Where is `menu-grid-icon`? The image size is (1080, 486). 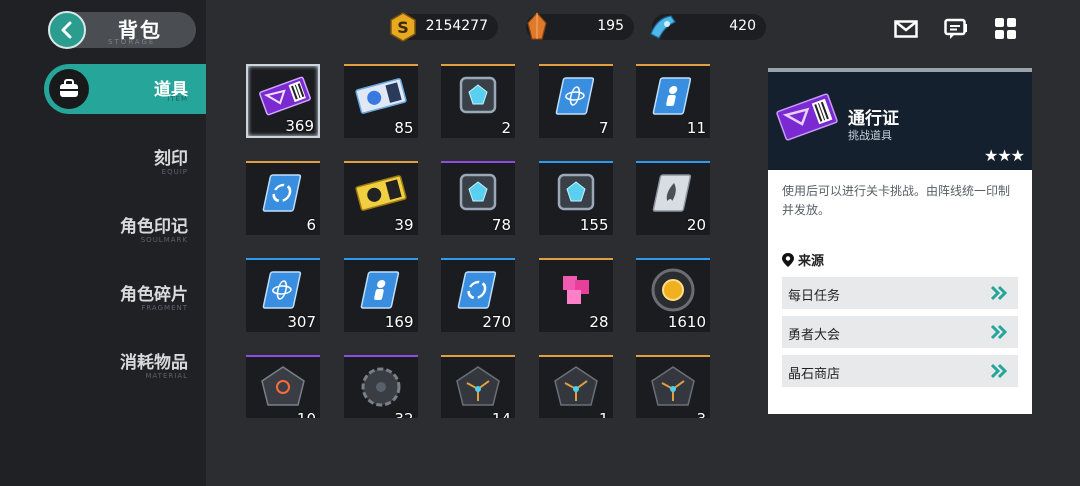
menu-grid-icon is located at coordinates (1006, 29).